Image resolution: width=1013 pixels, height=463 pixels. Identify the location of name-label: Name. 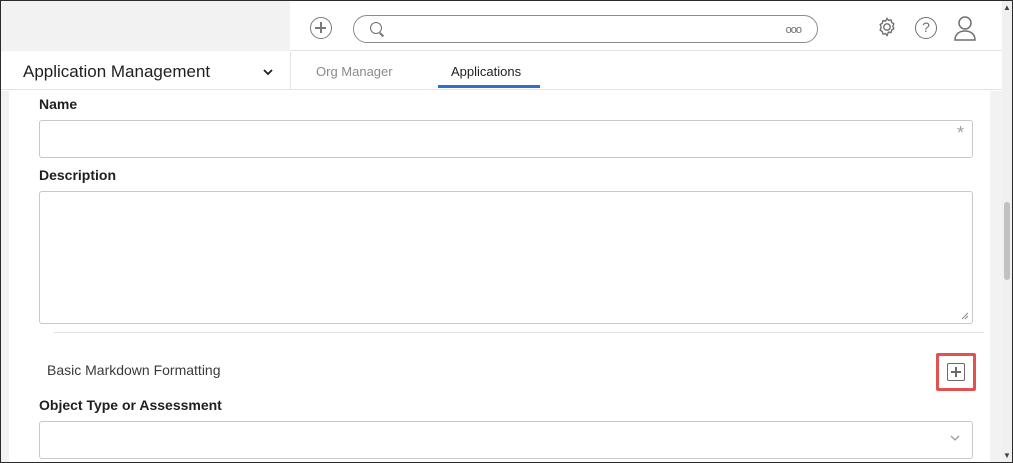
(58, 104).